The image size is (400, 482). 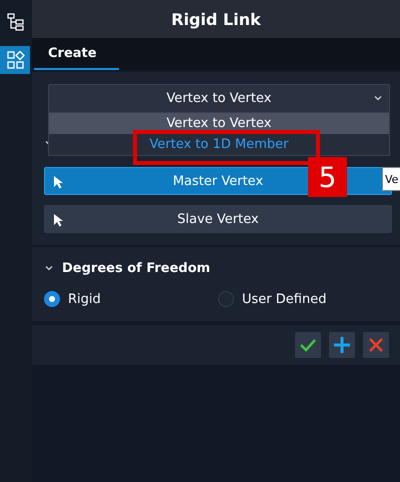 What do you see at coordinates (391, 179) in the screenshot?
I see `tooltip: Ve` at bounding box center [391, 179].